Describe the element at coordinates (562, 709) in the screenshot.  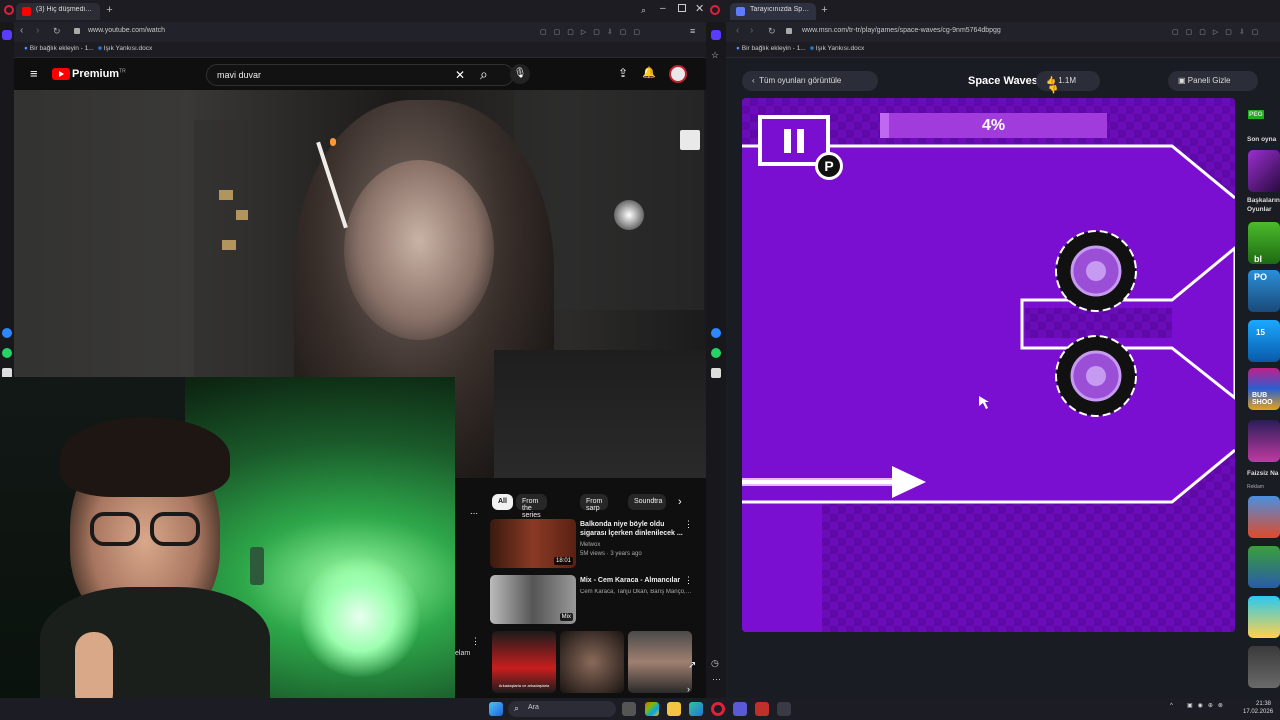
I see `taskbar-search-input: ⌕ Ara` at that location.